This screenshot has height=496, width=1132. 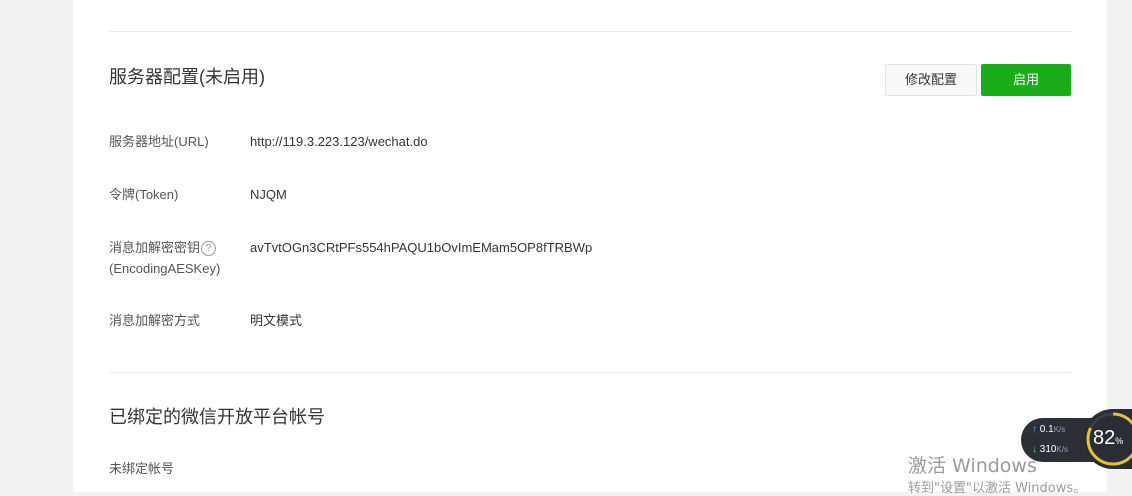 I want to click on upload-speed: ↑ 0.1K/s, so click(x=1048, y=429).